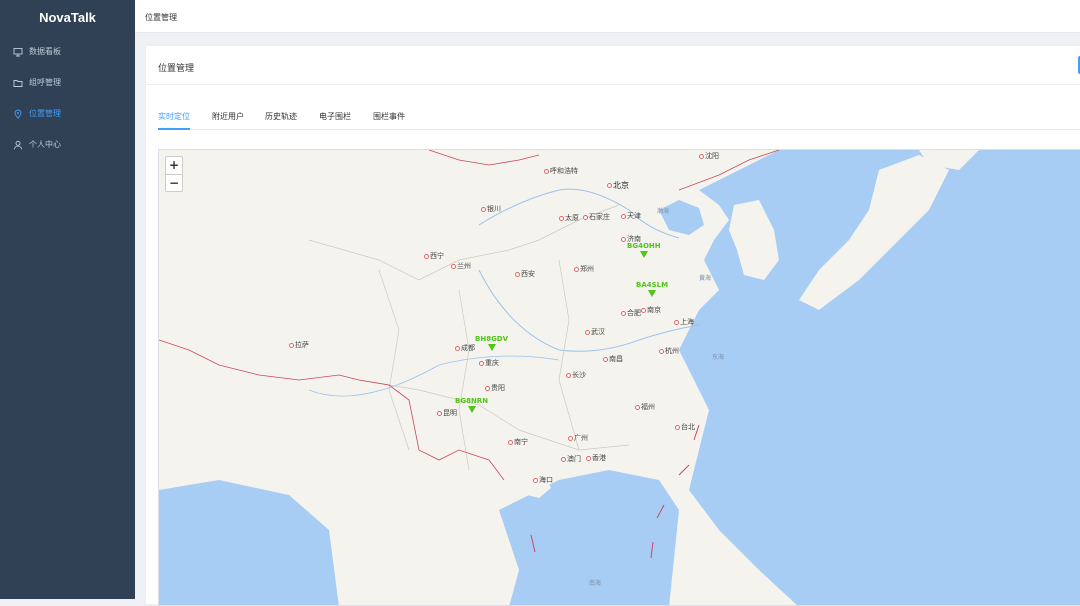 This screenshot has height=606, width=1080. What do you see at coordinates (299, 345) in the screenshot?
I see `city-label: 拉萨` at bounding box center [299, 345].